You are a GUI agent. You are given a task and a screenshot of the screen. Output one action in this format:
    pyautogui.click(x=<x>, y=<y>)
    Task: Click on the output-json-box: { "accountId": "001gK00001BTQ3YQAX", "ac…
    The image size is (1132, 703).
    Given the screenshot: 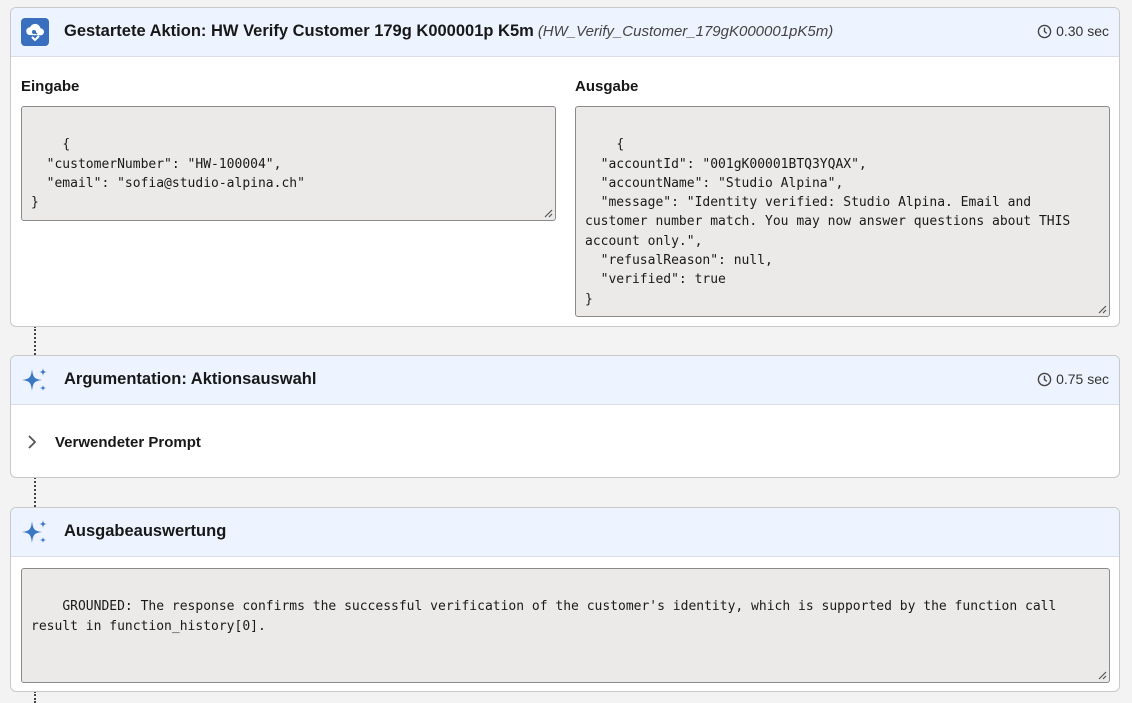 What is the action you would take?
    pyautogui.click(x=842, y=211)
    